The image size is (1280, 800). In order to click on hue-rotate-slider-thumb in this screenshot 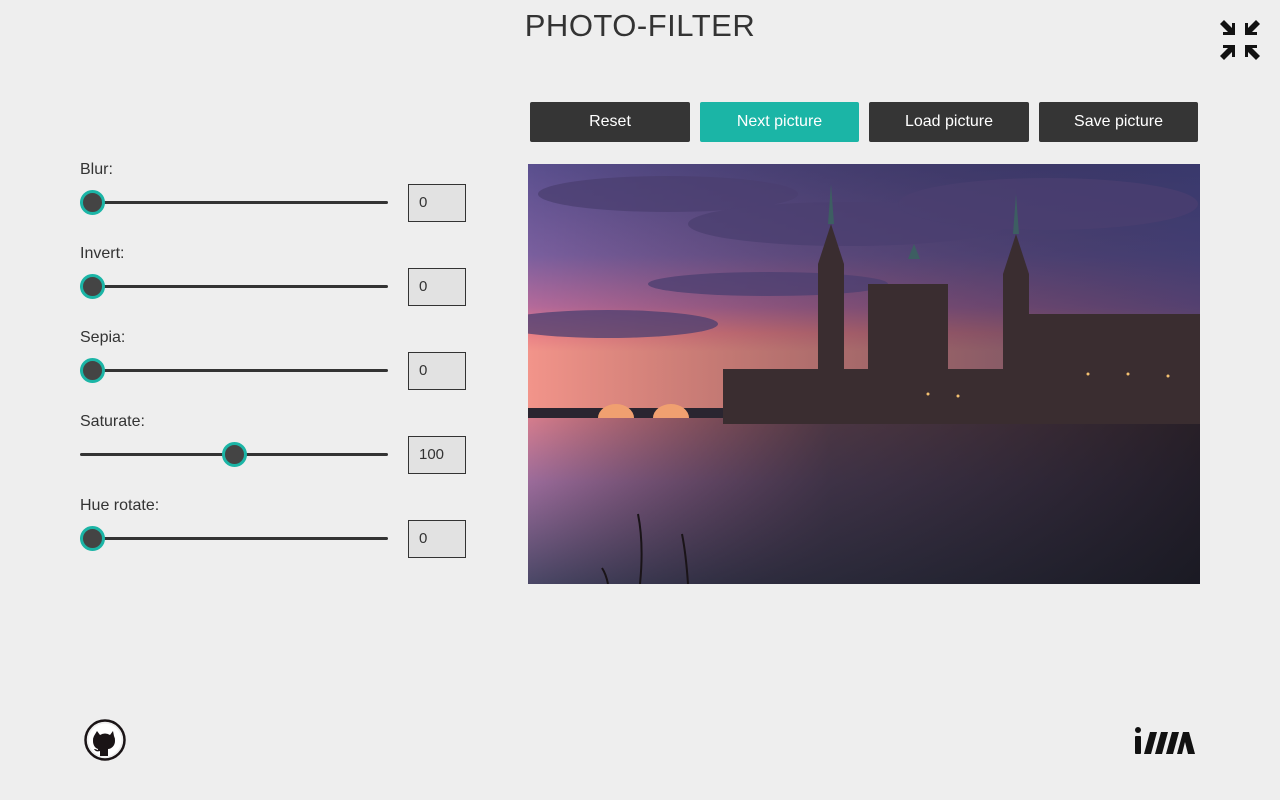, I will do `click(92, 538)`.